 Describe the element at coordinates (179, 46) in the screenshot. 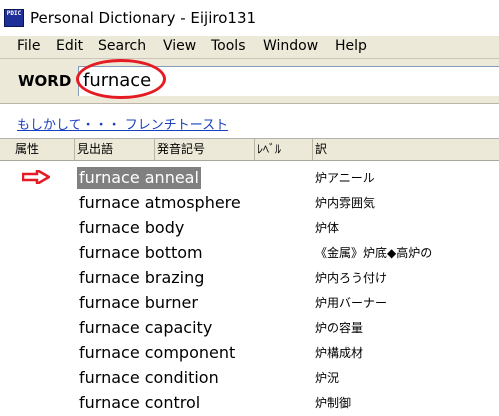

I see `menu-view: View` at that location.